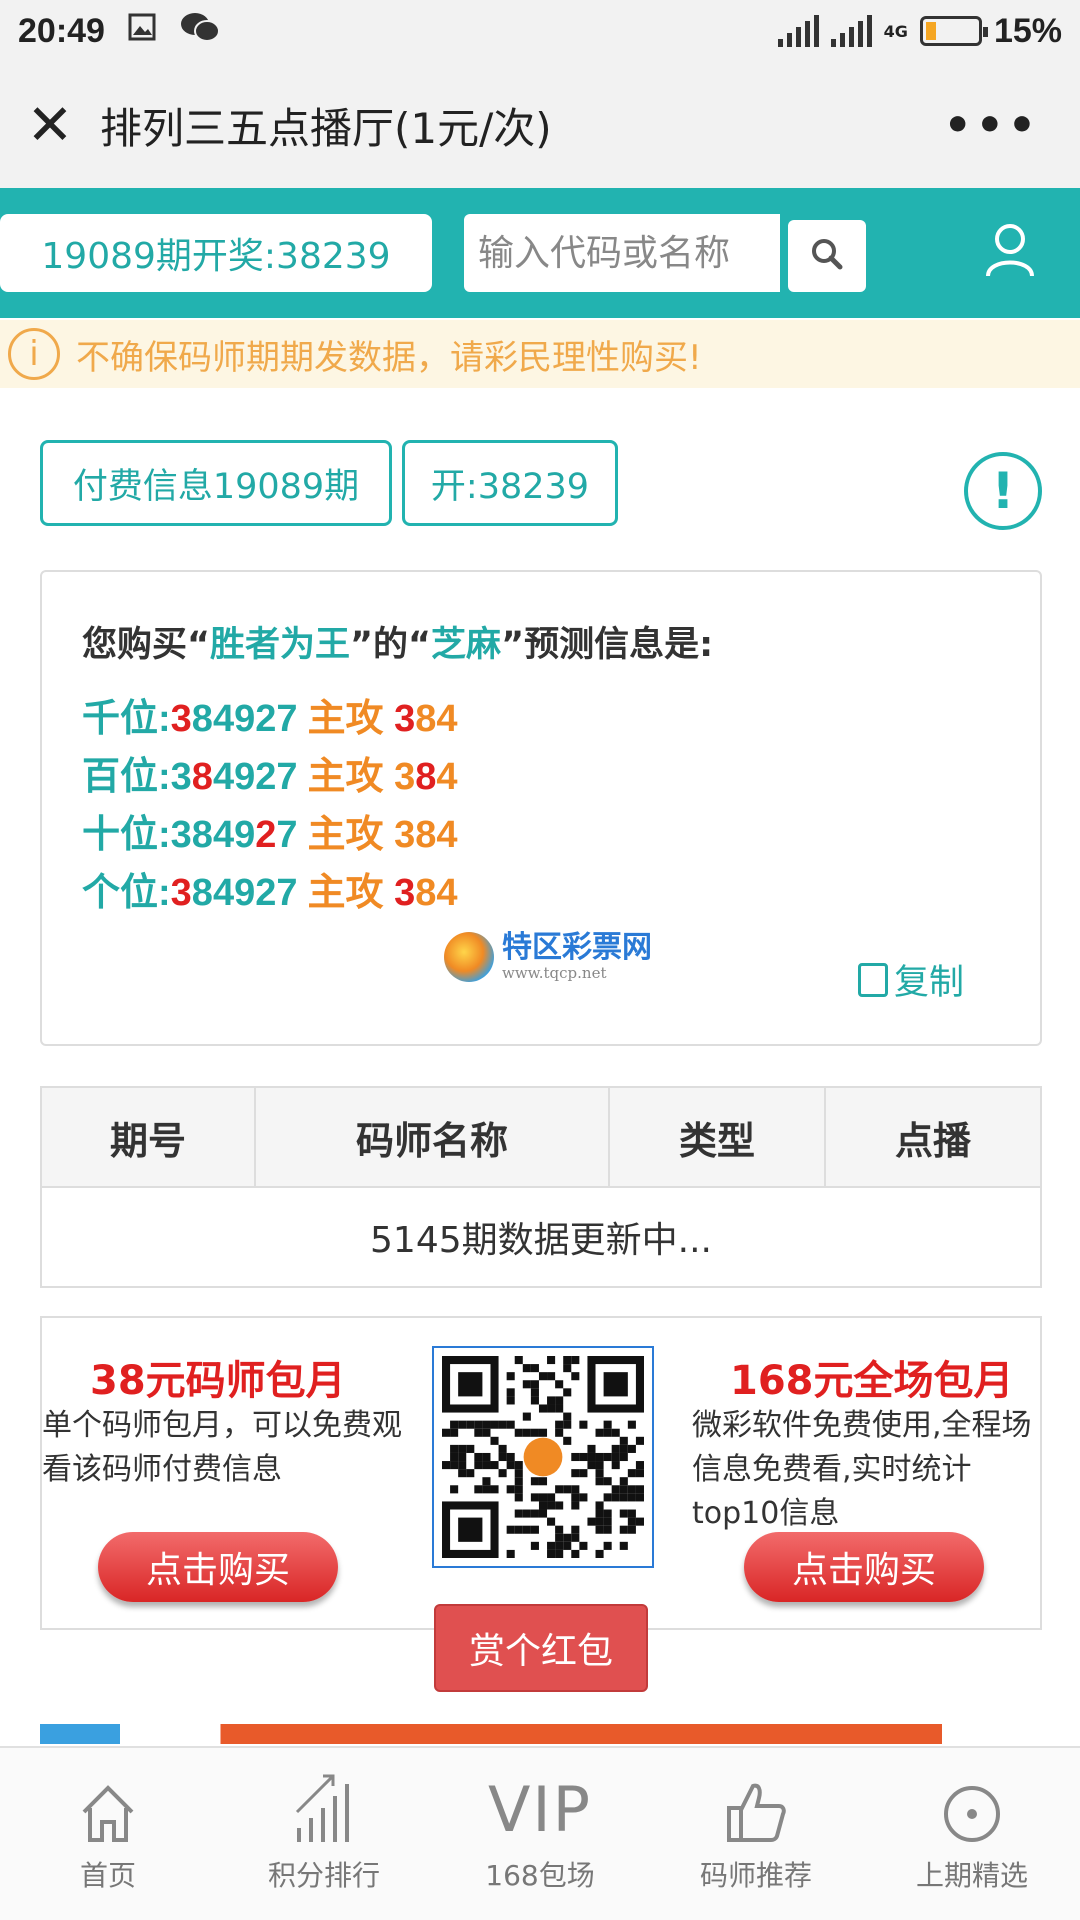  Describe the element at coordinates (541, 1648) in the screenshot. I see `reward-button: 赏个红包` at that location.